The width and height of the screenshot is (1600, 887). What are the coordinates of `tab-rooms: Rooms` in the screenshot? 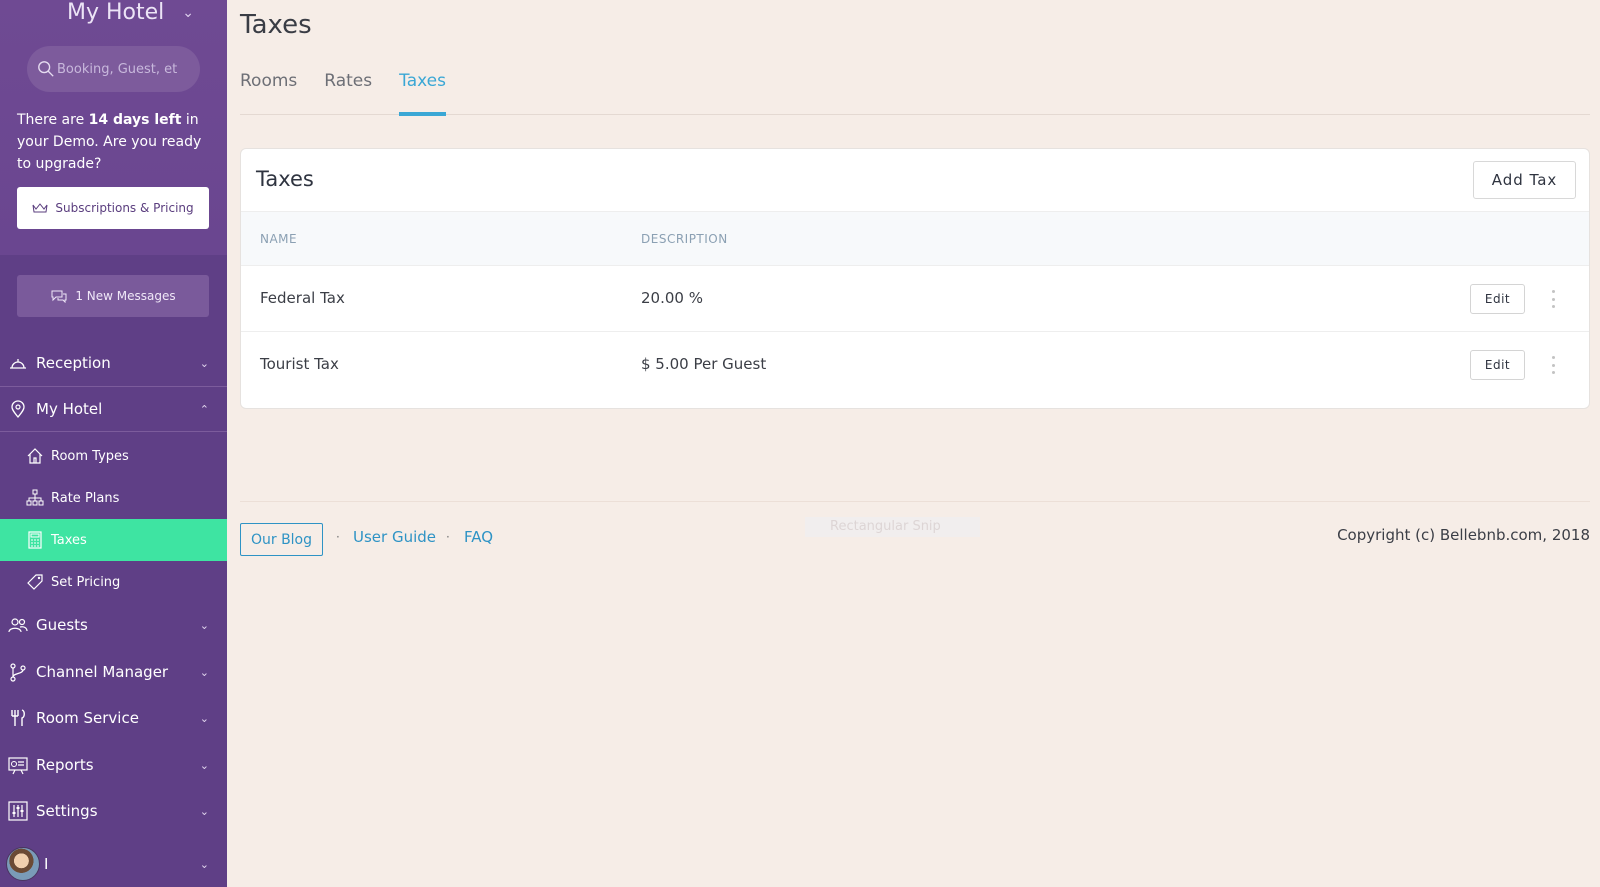 It's located at (268, 92).